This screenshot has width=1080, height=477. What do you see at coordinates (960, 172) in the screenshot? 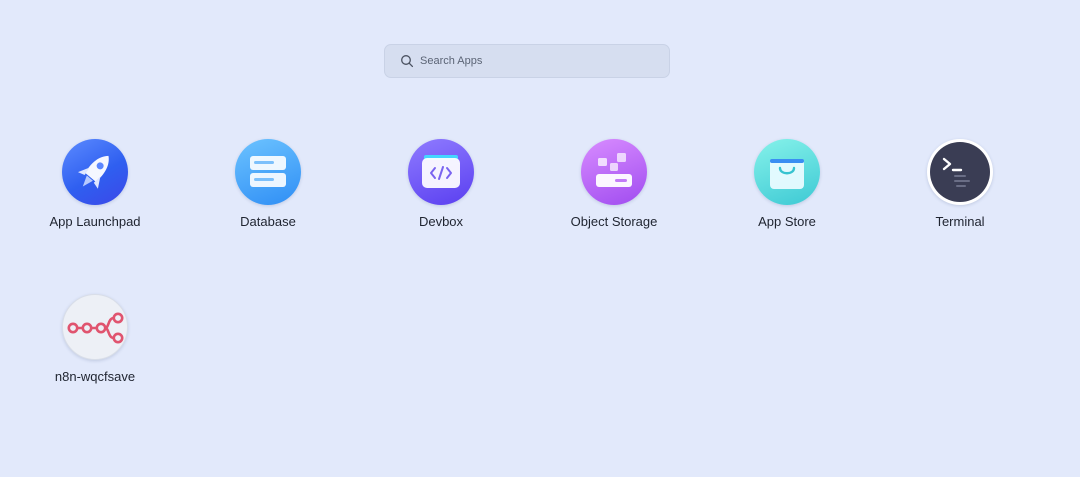
I see `terminal-icon` at bounding box center [960, 172].